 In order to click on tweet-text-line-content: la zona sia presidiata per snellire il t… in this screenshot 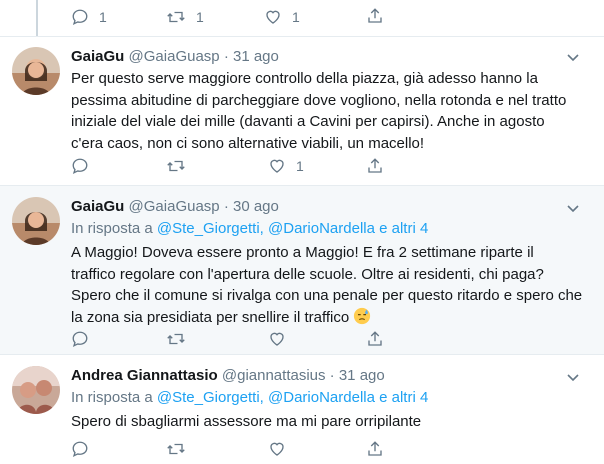, I will do `click(210, 317)`.